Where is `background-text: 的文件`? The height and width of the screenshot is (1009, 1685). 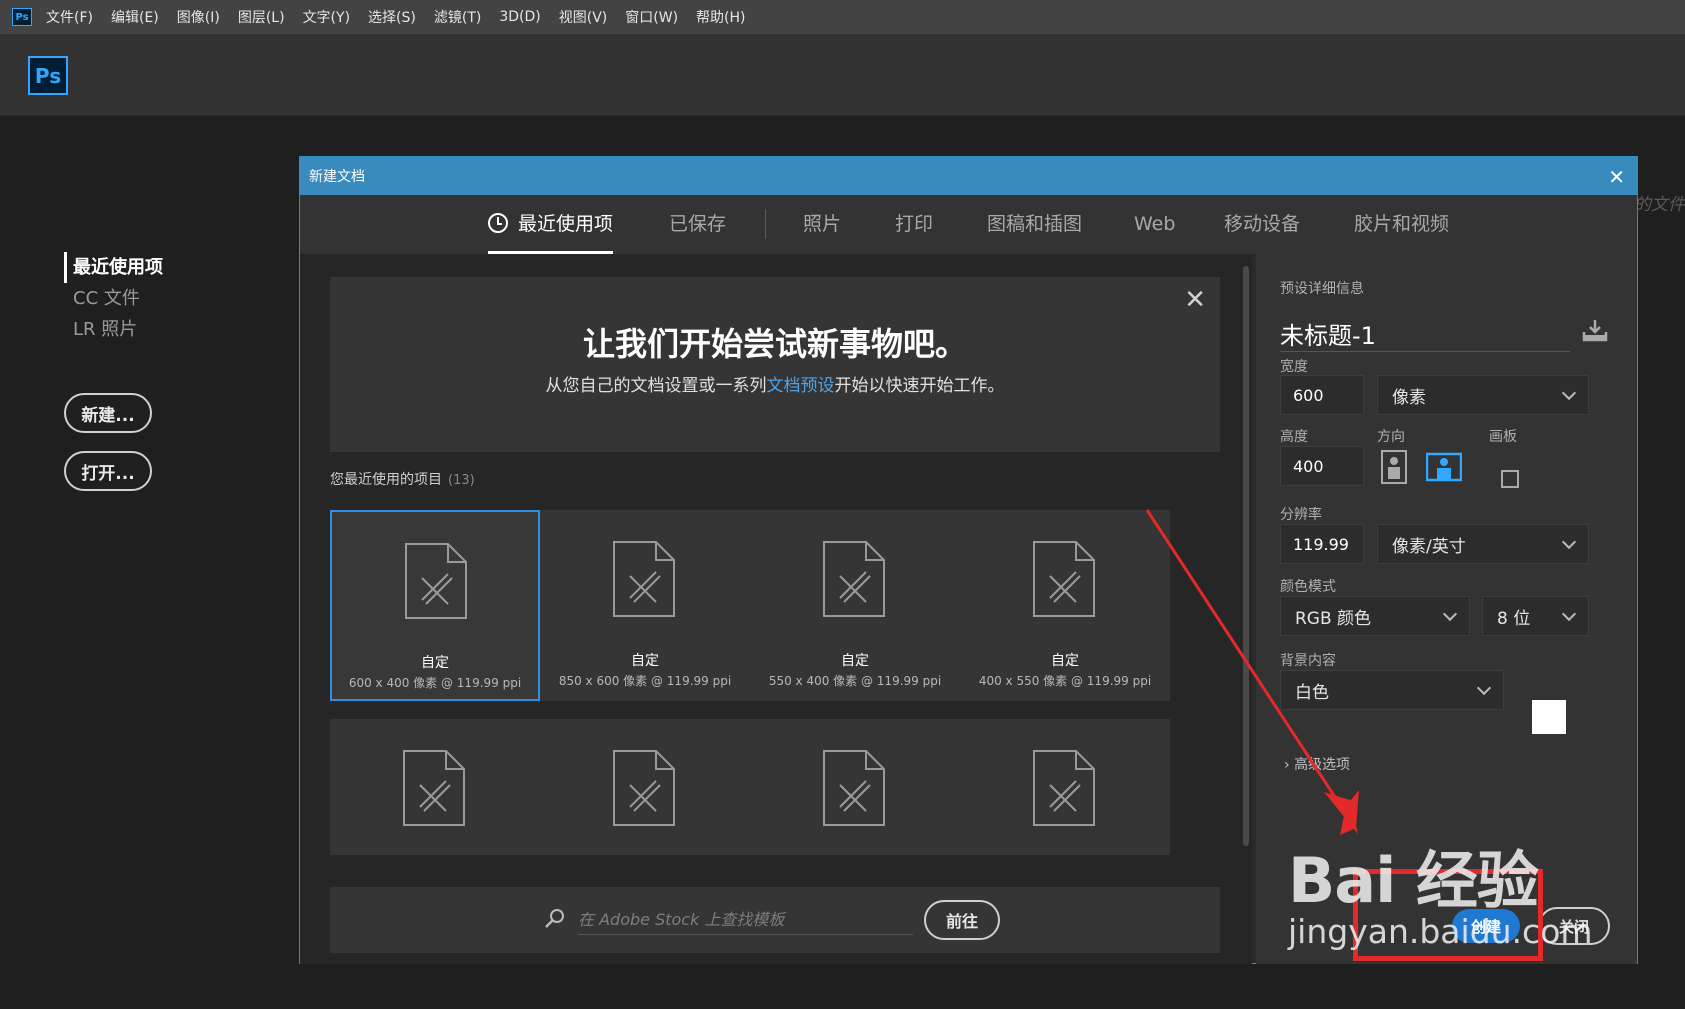
background-text: 的文件 is located at coordinates (1659, 205).